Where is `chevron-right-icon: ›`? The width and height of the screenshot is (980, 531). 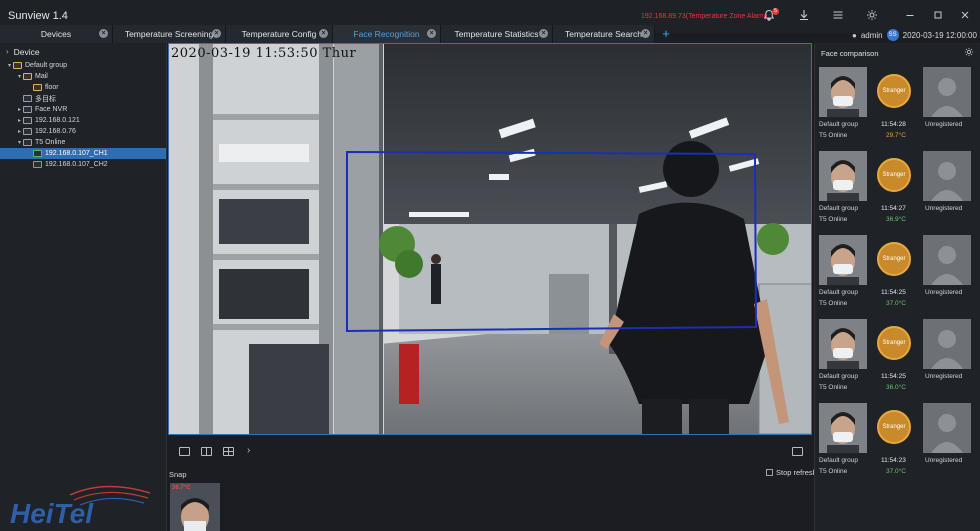 chevron-right-icon: › is located at coordinates (248, 450).